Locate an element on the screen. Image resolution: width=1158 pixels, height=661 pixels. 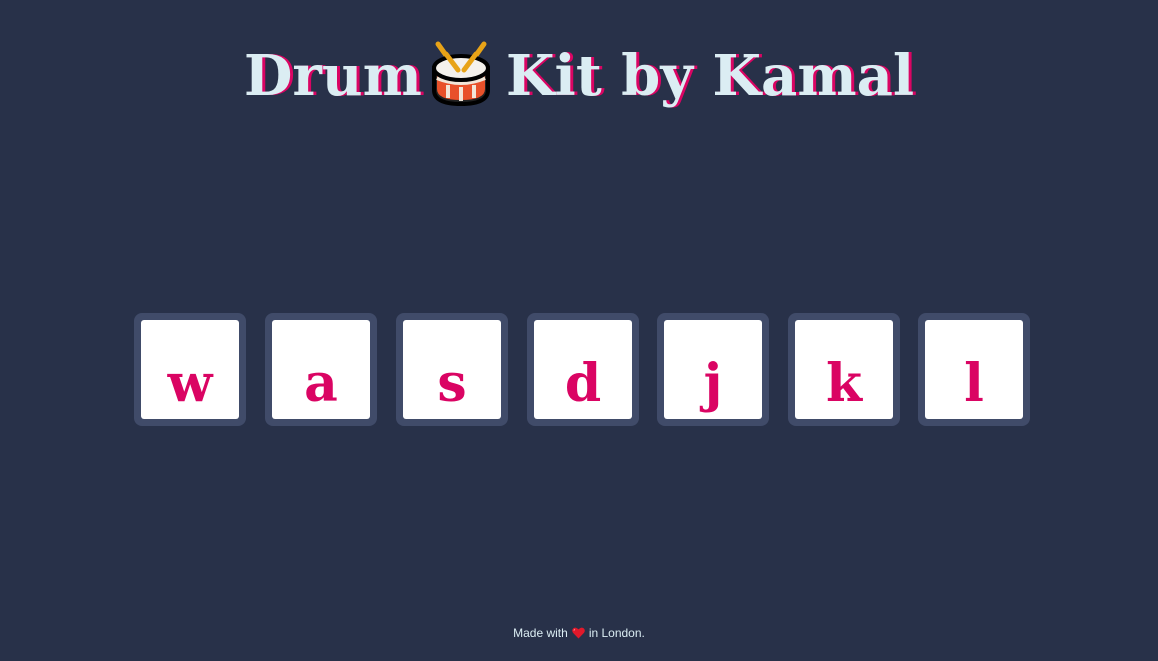
heart-icon is located at coordinates (578, 633).